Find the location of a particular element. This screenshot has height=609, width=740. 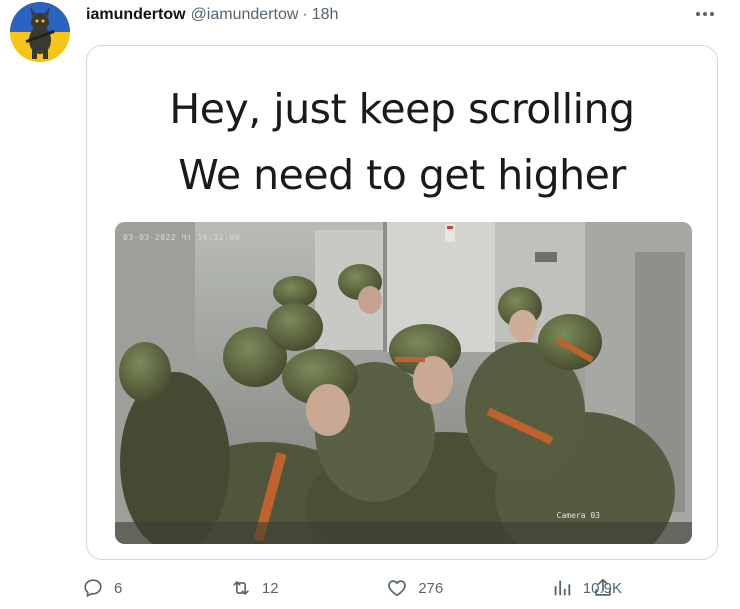

retweet-icon is located at coordinates (241, 588).